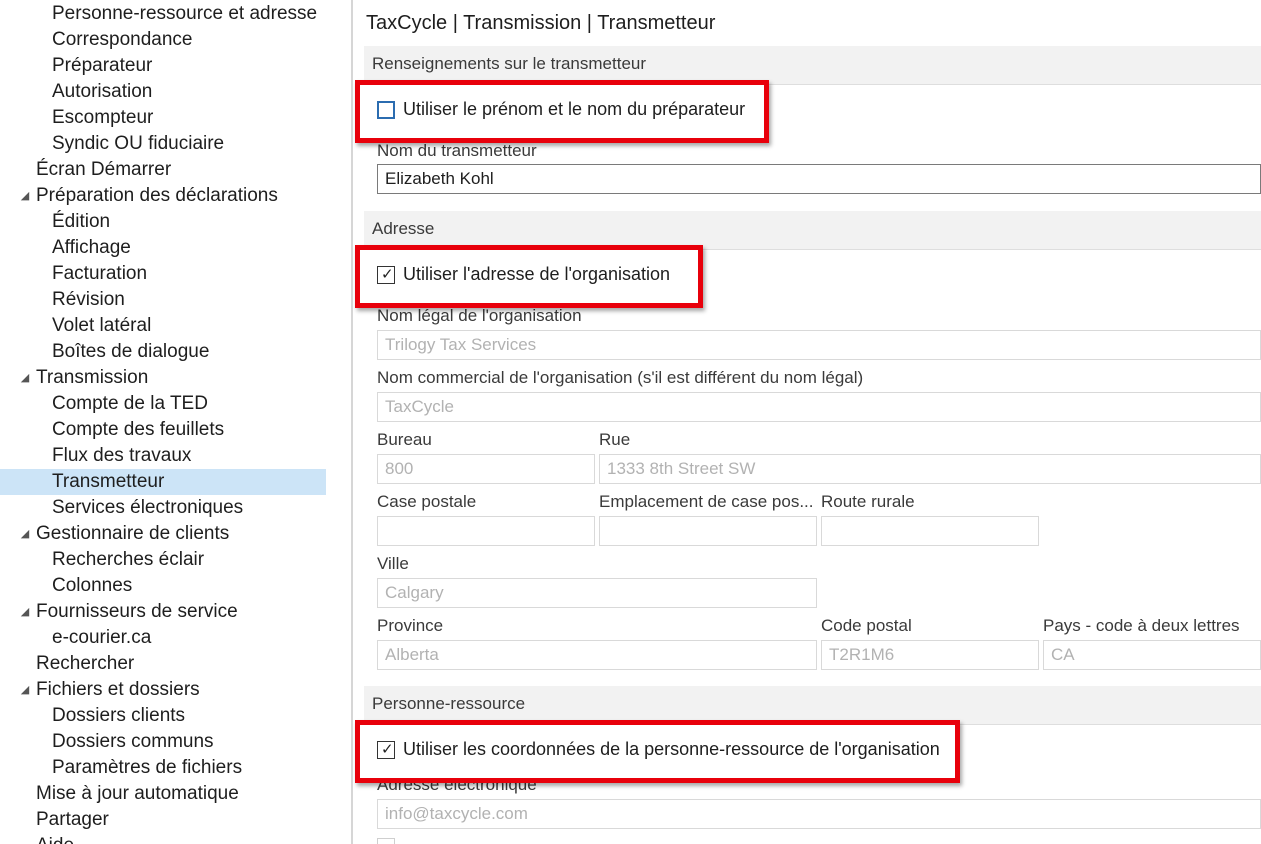 Image resolution: width=1261 pixels, height=844 pixels. I want to click on tree-item: Recherches éclair, so click(163, 560).